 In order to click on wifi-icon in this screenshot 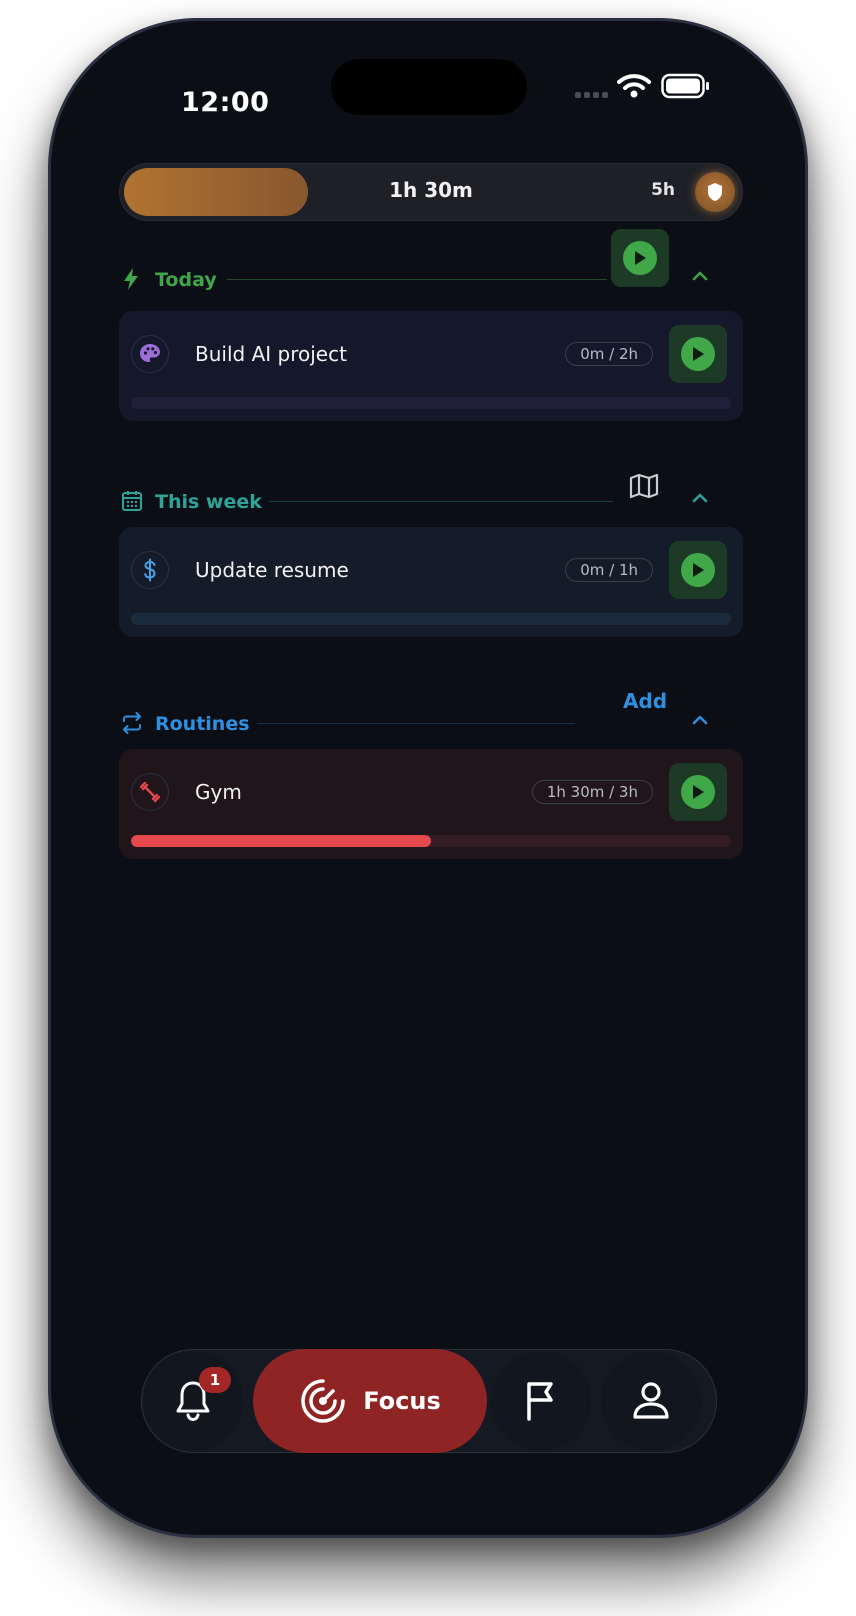, I will do `click(634, 86)`.